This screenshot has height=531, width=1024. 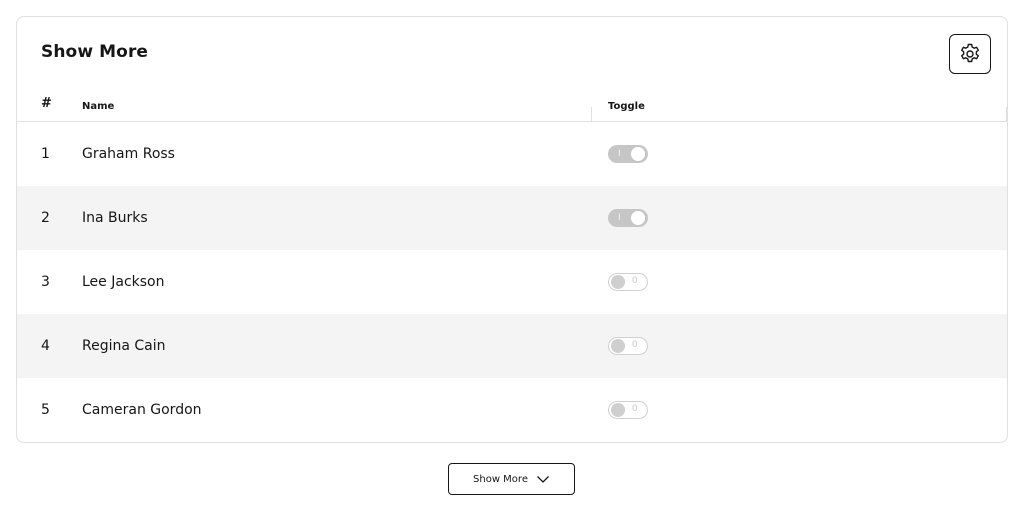 What do you see at coordinates (512, 105) in the screenshot?
I see `table-header: # Name Toggle` at bounding box center [512, 105].